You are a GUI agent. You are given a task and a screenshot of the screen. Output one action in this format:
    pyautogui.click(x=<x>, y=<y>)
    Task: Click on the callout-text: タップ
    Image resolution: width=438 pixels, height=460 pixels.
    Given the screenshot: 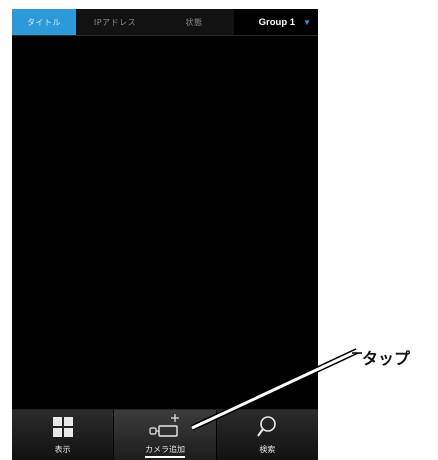 What is the action you would take?
    pyautogui.click(x=386, y=358)
    